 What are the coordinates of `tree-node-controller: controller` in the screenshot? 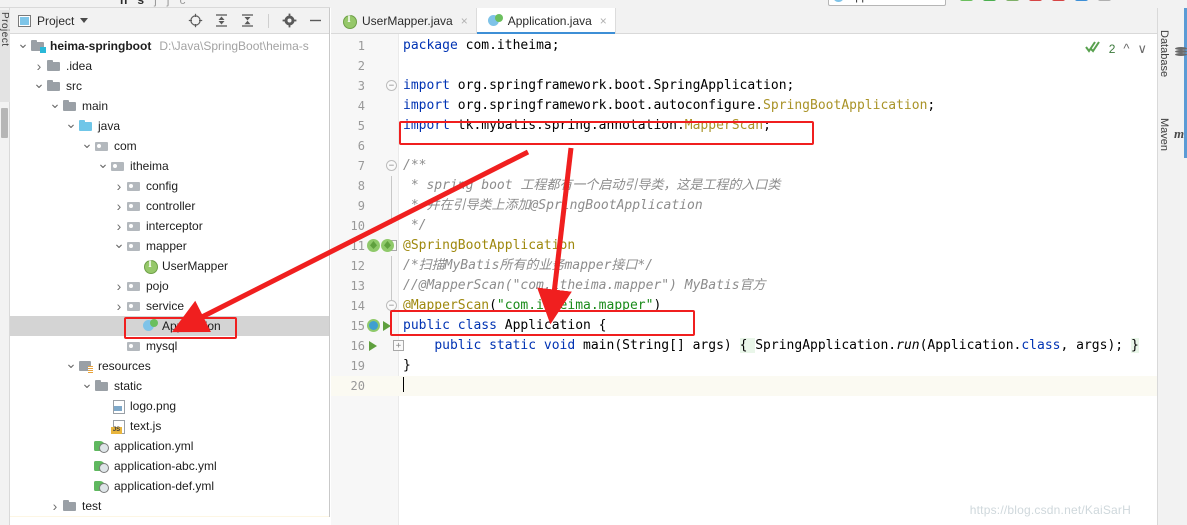 It's located at (169, 206).